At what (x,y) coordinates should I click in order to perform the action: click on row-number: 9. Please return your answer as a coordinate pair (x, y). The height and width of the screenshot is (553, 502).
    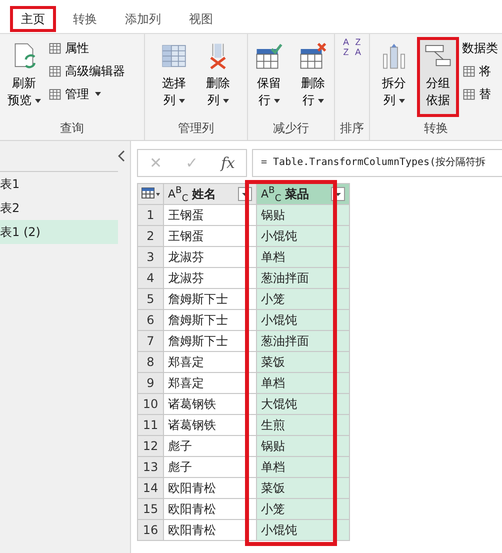
    Looking at the image, I should click on (151, 383).